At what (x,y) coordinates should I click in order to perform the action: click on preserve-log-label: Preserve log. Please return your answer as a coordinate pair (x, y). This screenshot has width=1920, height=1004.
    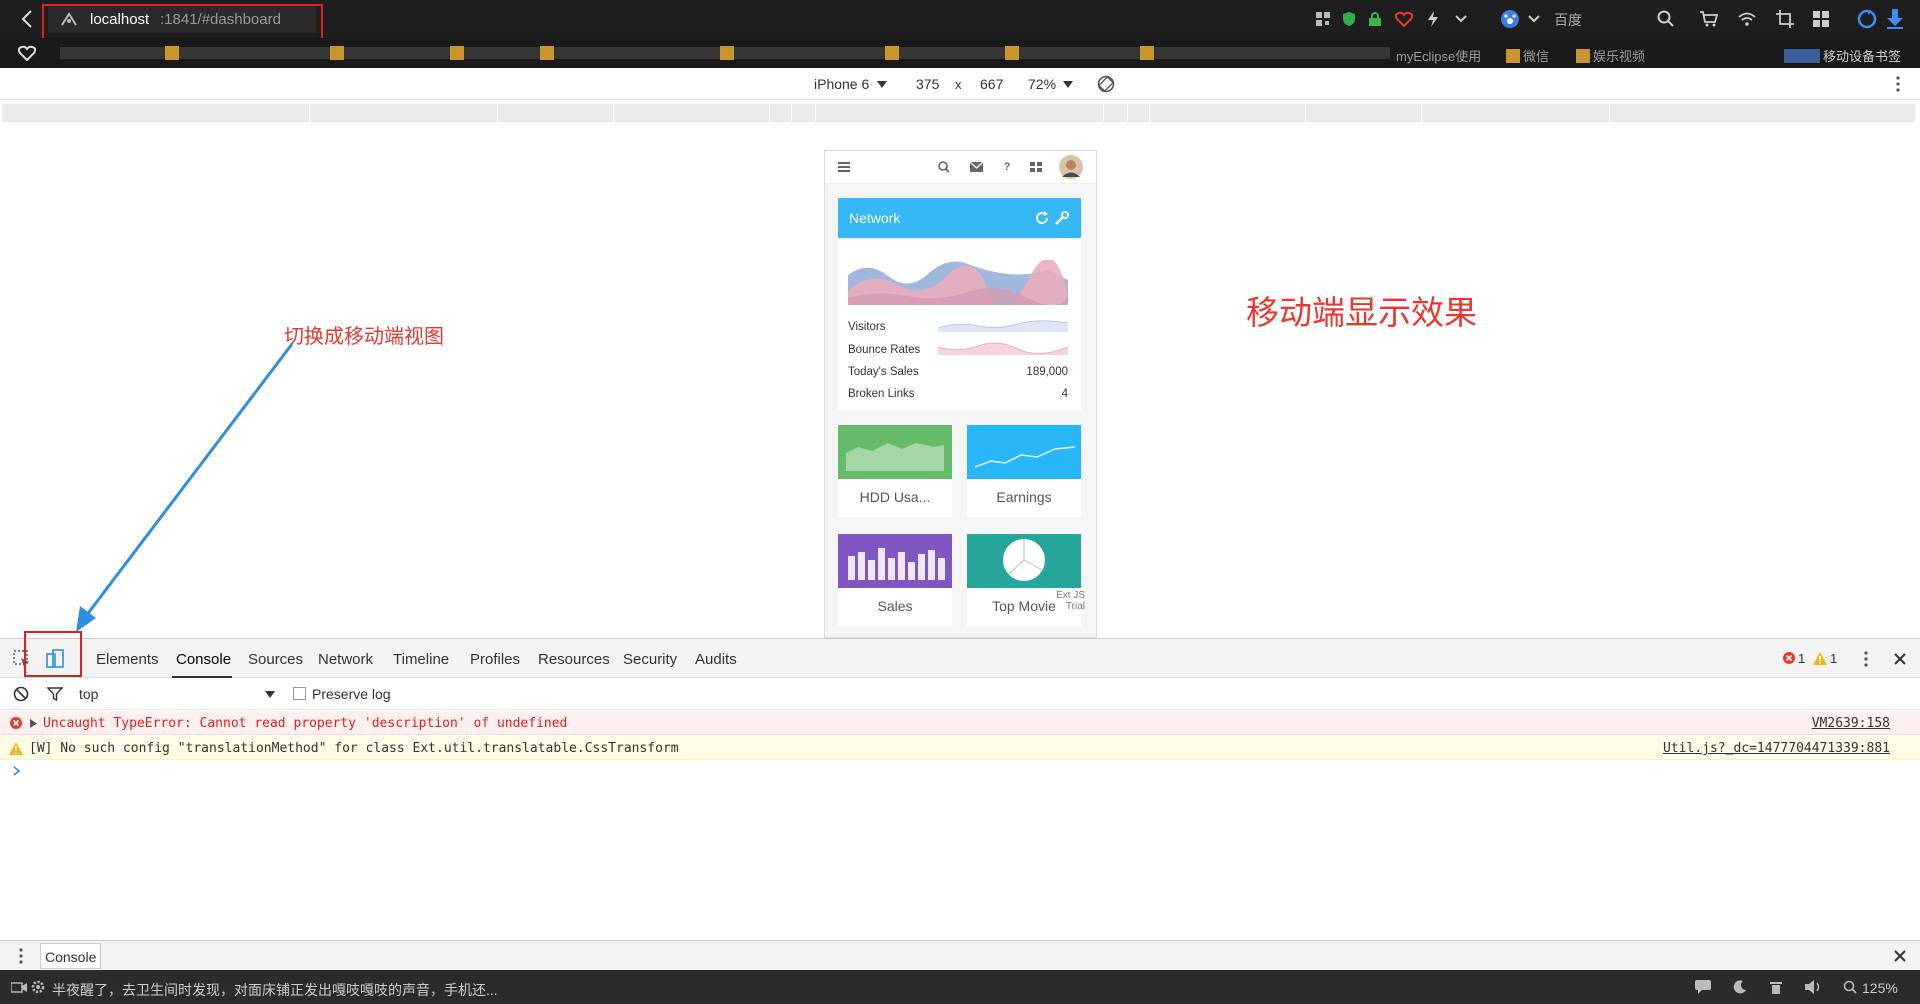
    Looking at the image, I should click on (351, 694).